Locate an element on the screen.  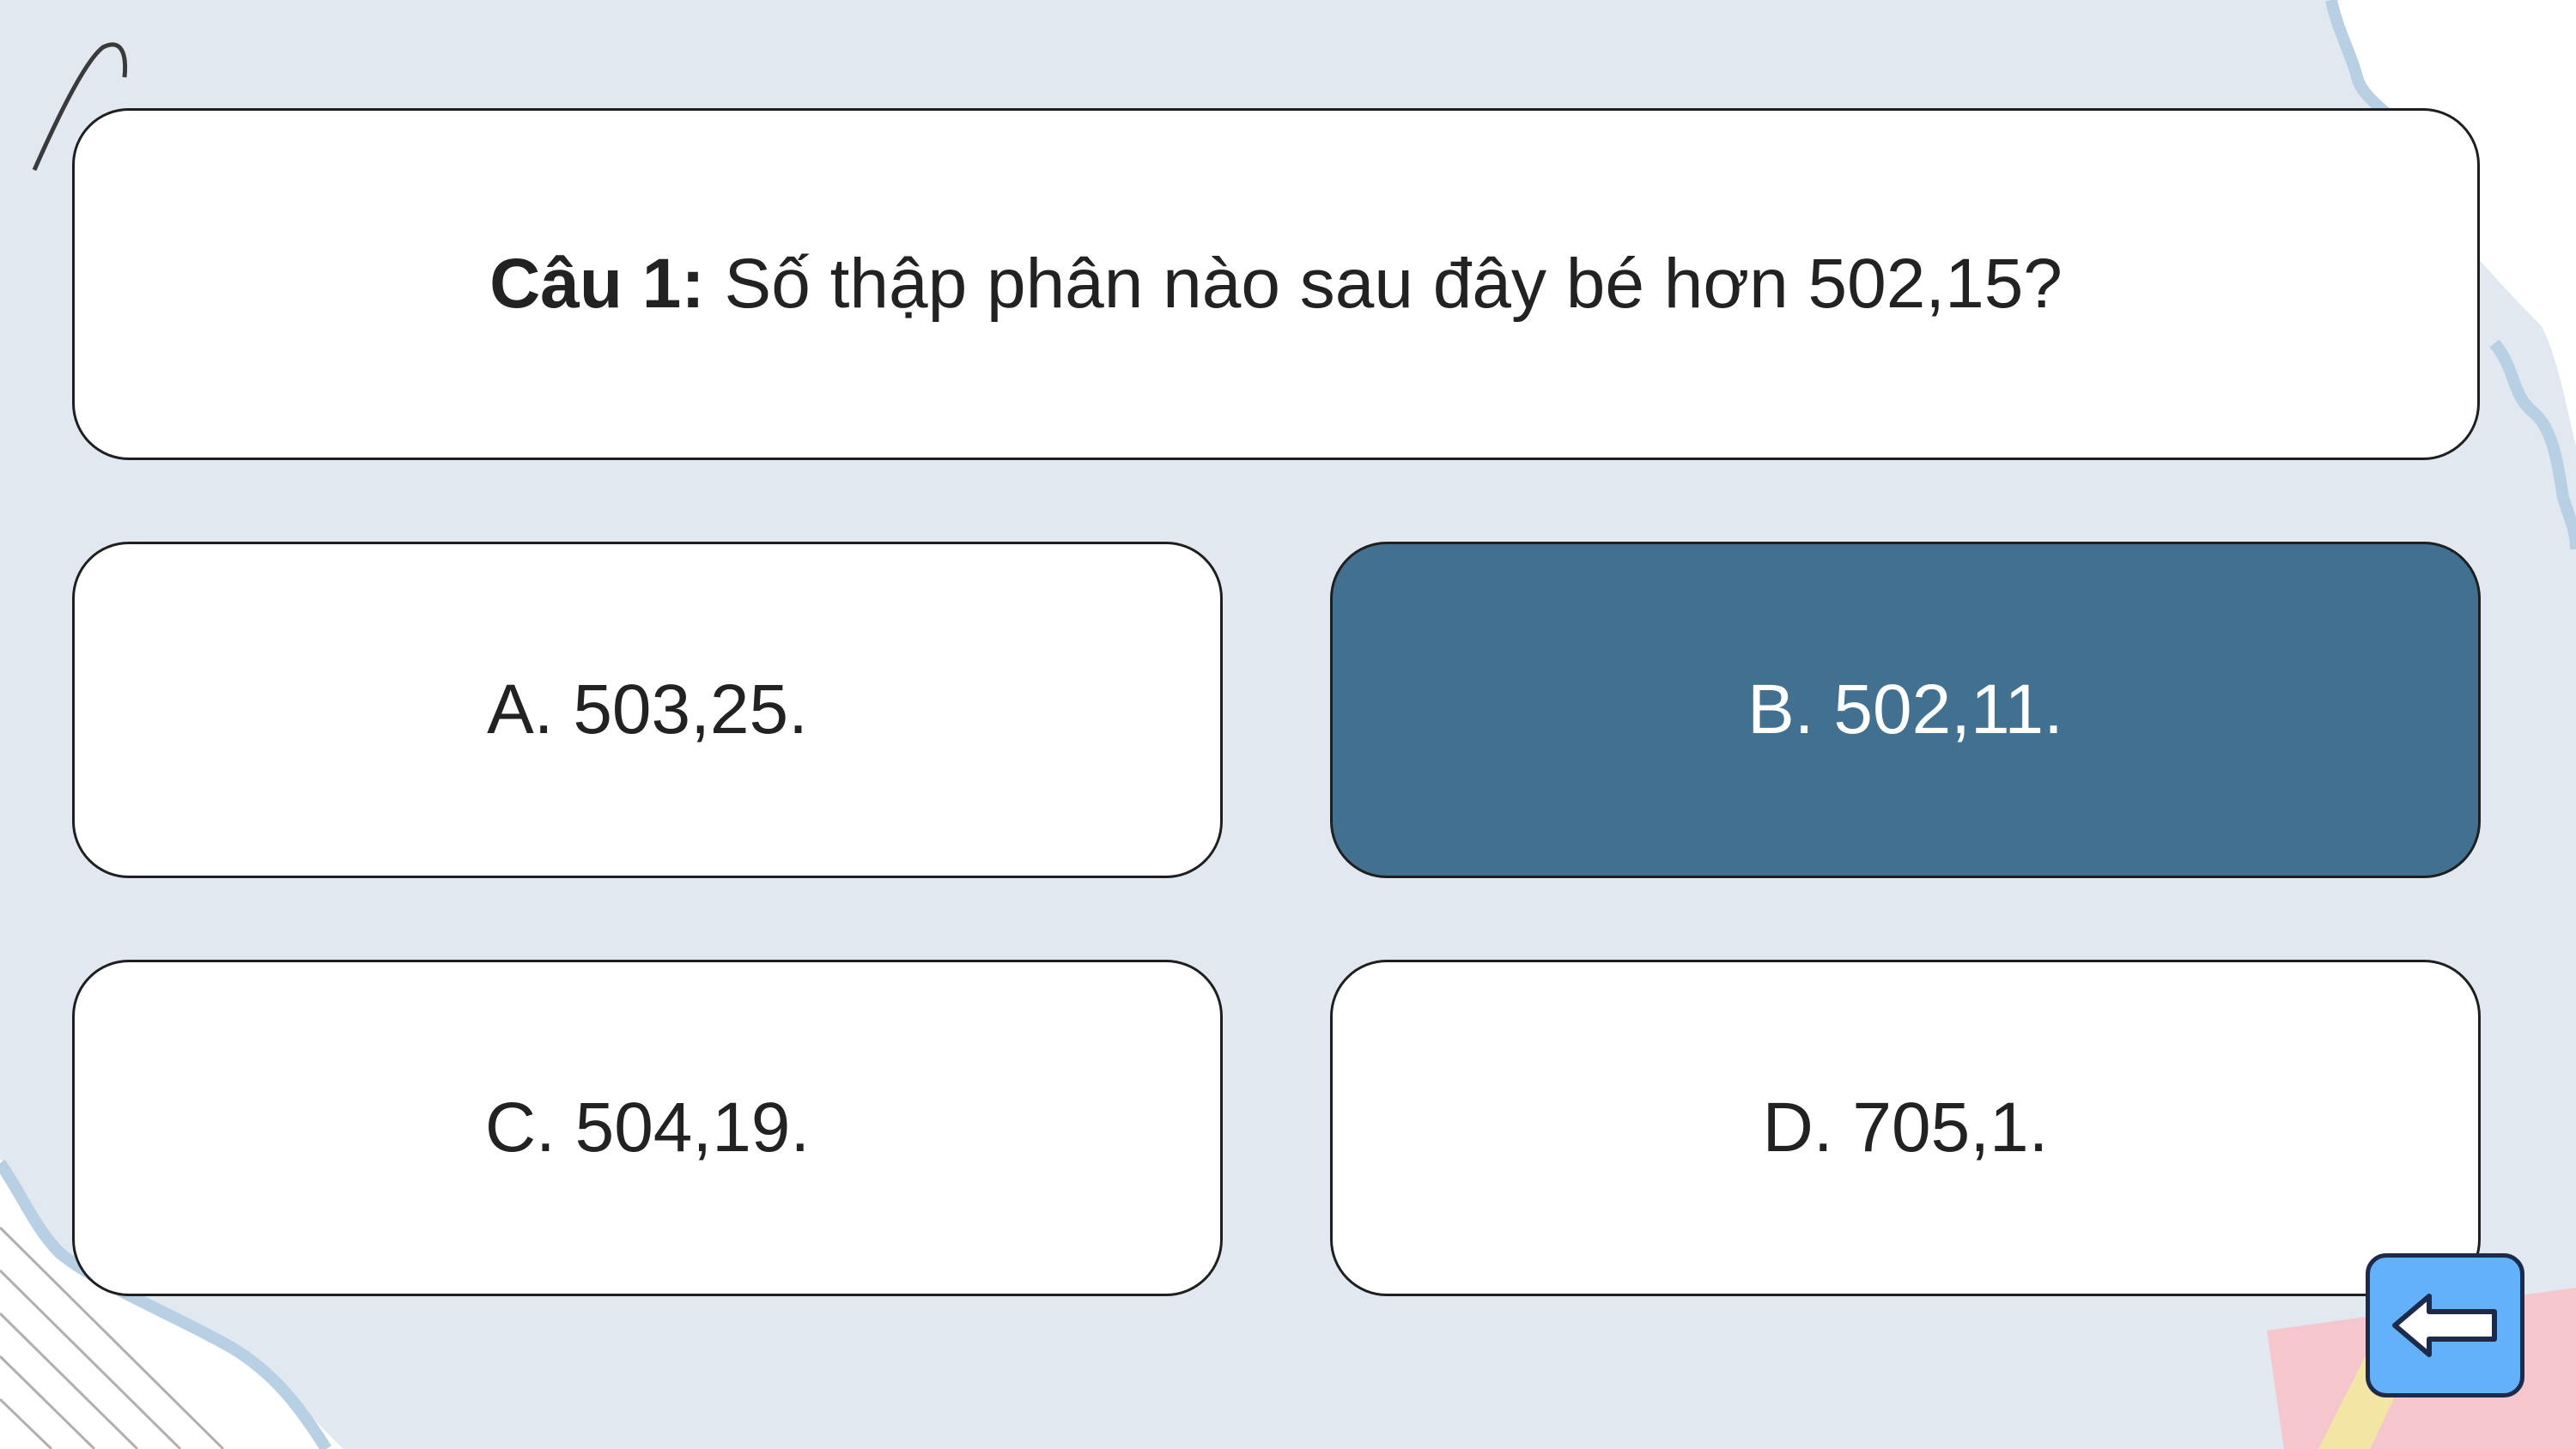
answer-option-c-label: C. 504,19. is located at coordinates (647, 1127).